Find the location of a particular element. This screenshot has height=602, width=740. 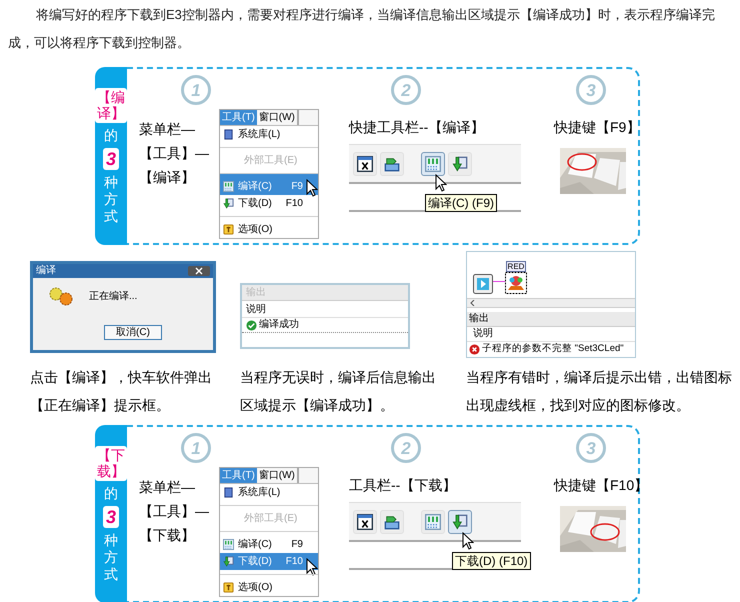

check-icon is located at coordinates (251, 325).